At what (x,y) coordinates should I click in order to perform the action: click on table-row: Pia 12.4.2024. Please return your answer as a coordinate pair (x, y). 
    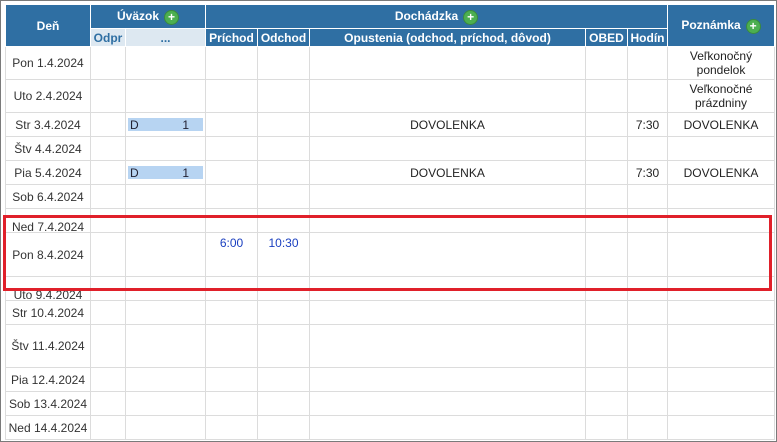
    Looking at the image, I should click on (390, 379).